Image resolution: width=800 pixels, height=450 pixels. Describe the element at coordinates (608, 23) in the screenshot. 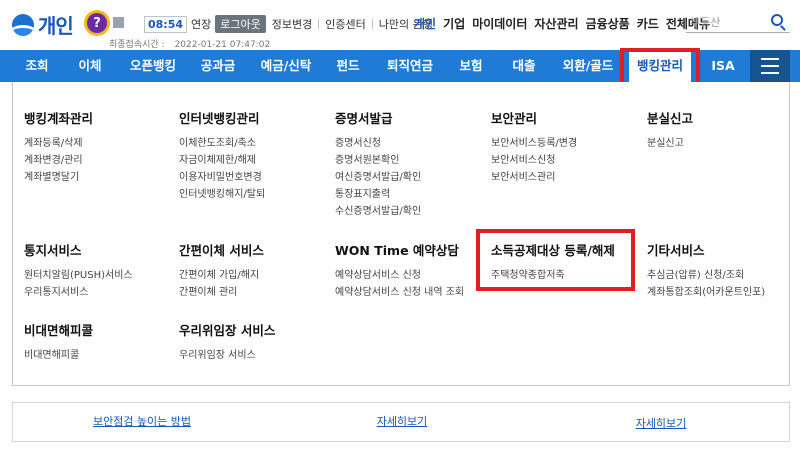

I see `top-menu-products: 금융상품` at that location.